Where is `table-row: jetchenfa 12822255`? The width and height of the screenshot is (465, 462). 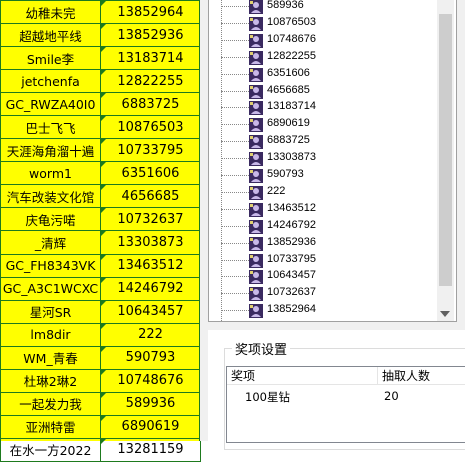 table-row: jetchenfa 12822255 is located at coordinates (100, 81).